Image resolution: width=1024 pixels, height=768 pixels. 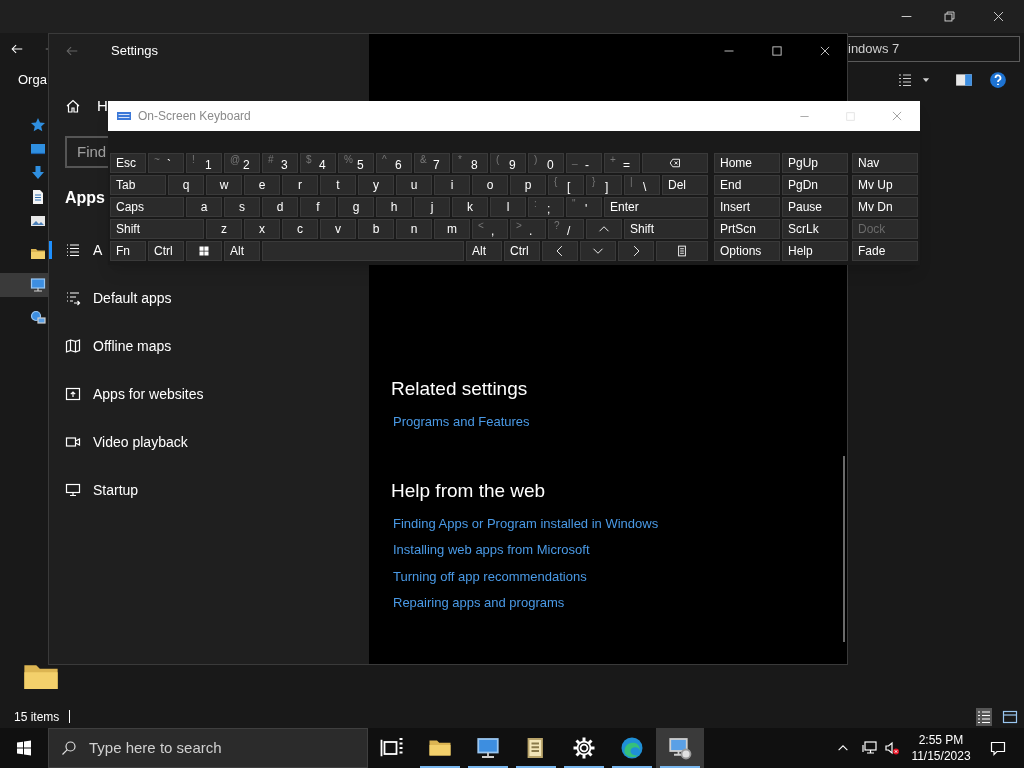 What do you see at coordinates (194, 116) in the screenshot?
I see `window-title: On-Screen Keyboard` at bounding box center [194, 116].